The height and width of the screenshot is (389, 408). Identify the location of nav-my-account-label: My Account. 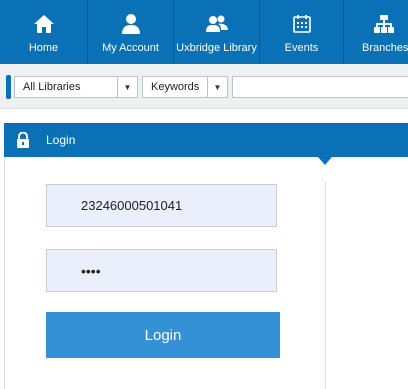
(130, 48).